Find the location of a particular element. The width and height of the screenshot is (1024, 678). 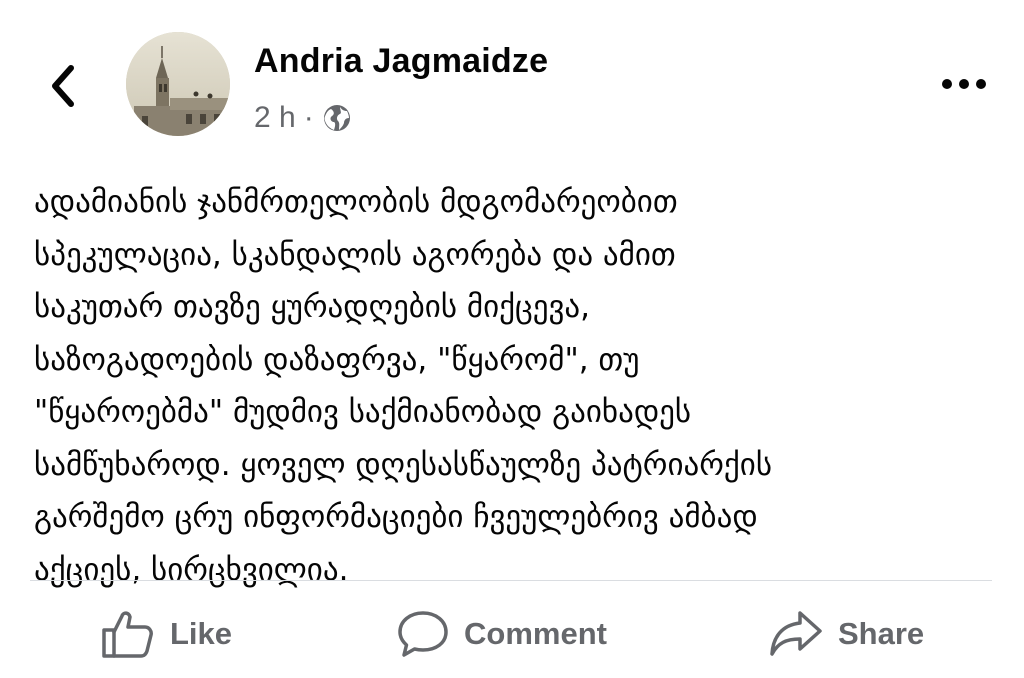

post-meta: 2 h · is located at coordinates (303, 118).